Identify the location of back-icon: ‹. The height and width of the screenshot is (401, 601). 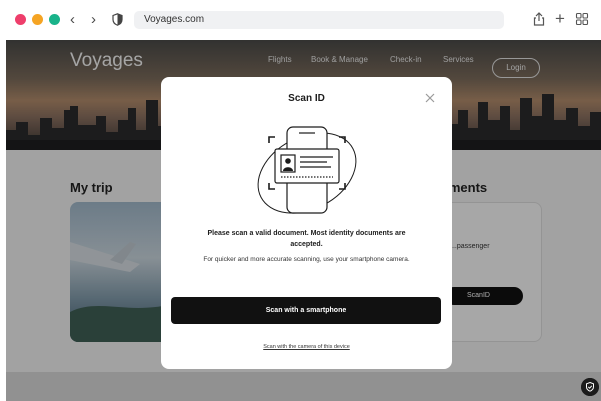
(72, 20).